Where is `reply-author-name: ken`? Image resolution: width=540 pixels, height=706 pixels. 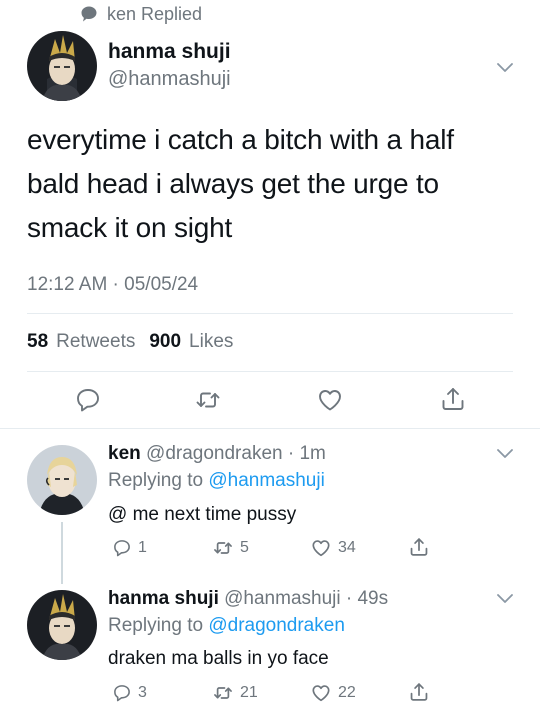
reply-author-name: ken is located at coordinates (124, 453).